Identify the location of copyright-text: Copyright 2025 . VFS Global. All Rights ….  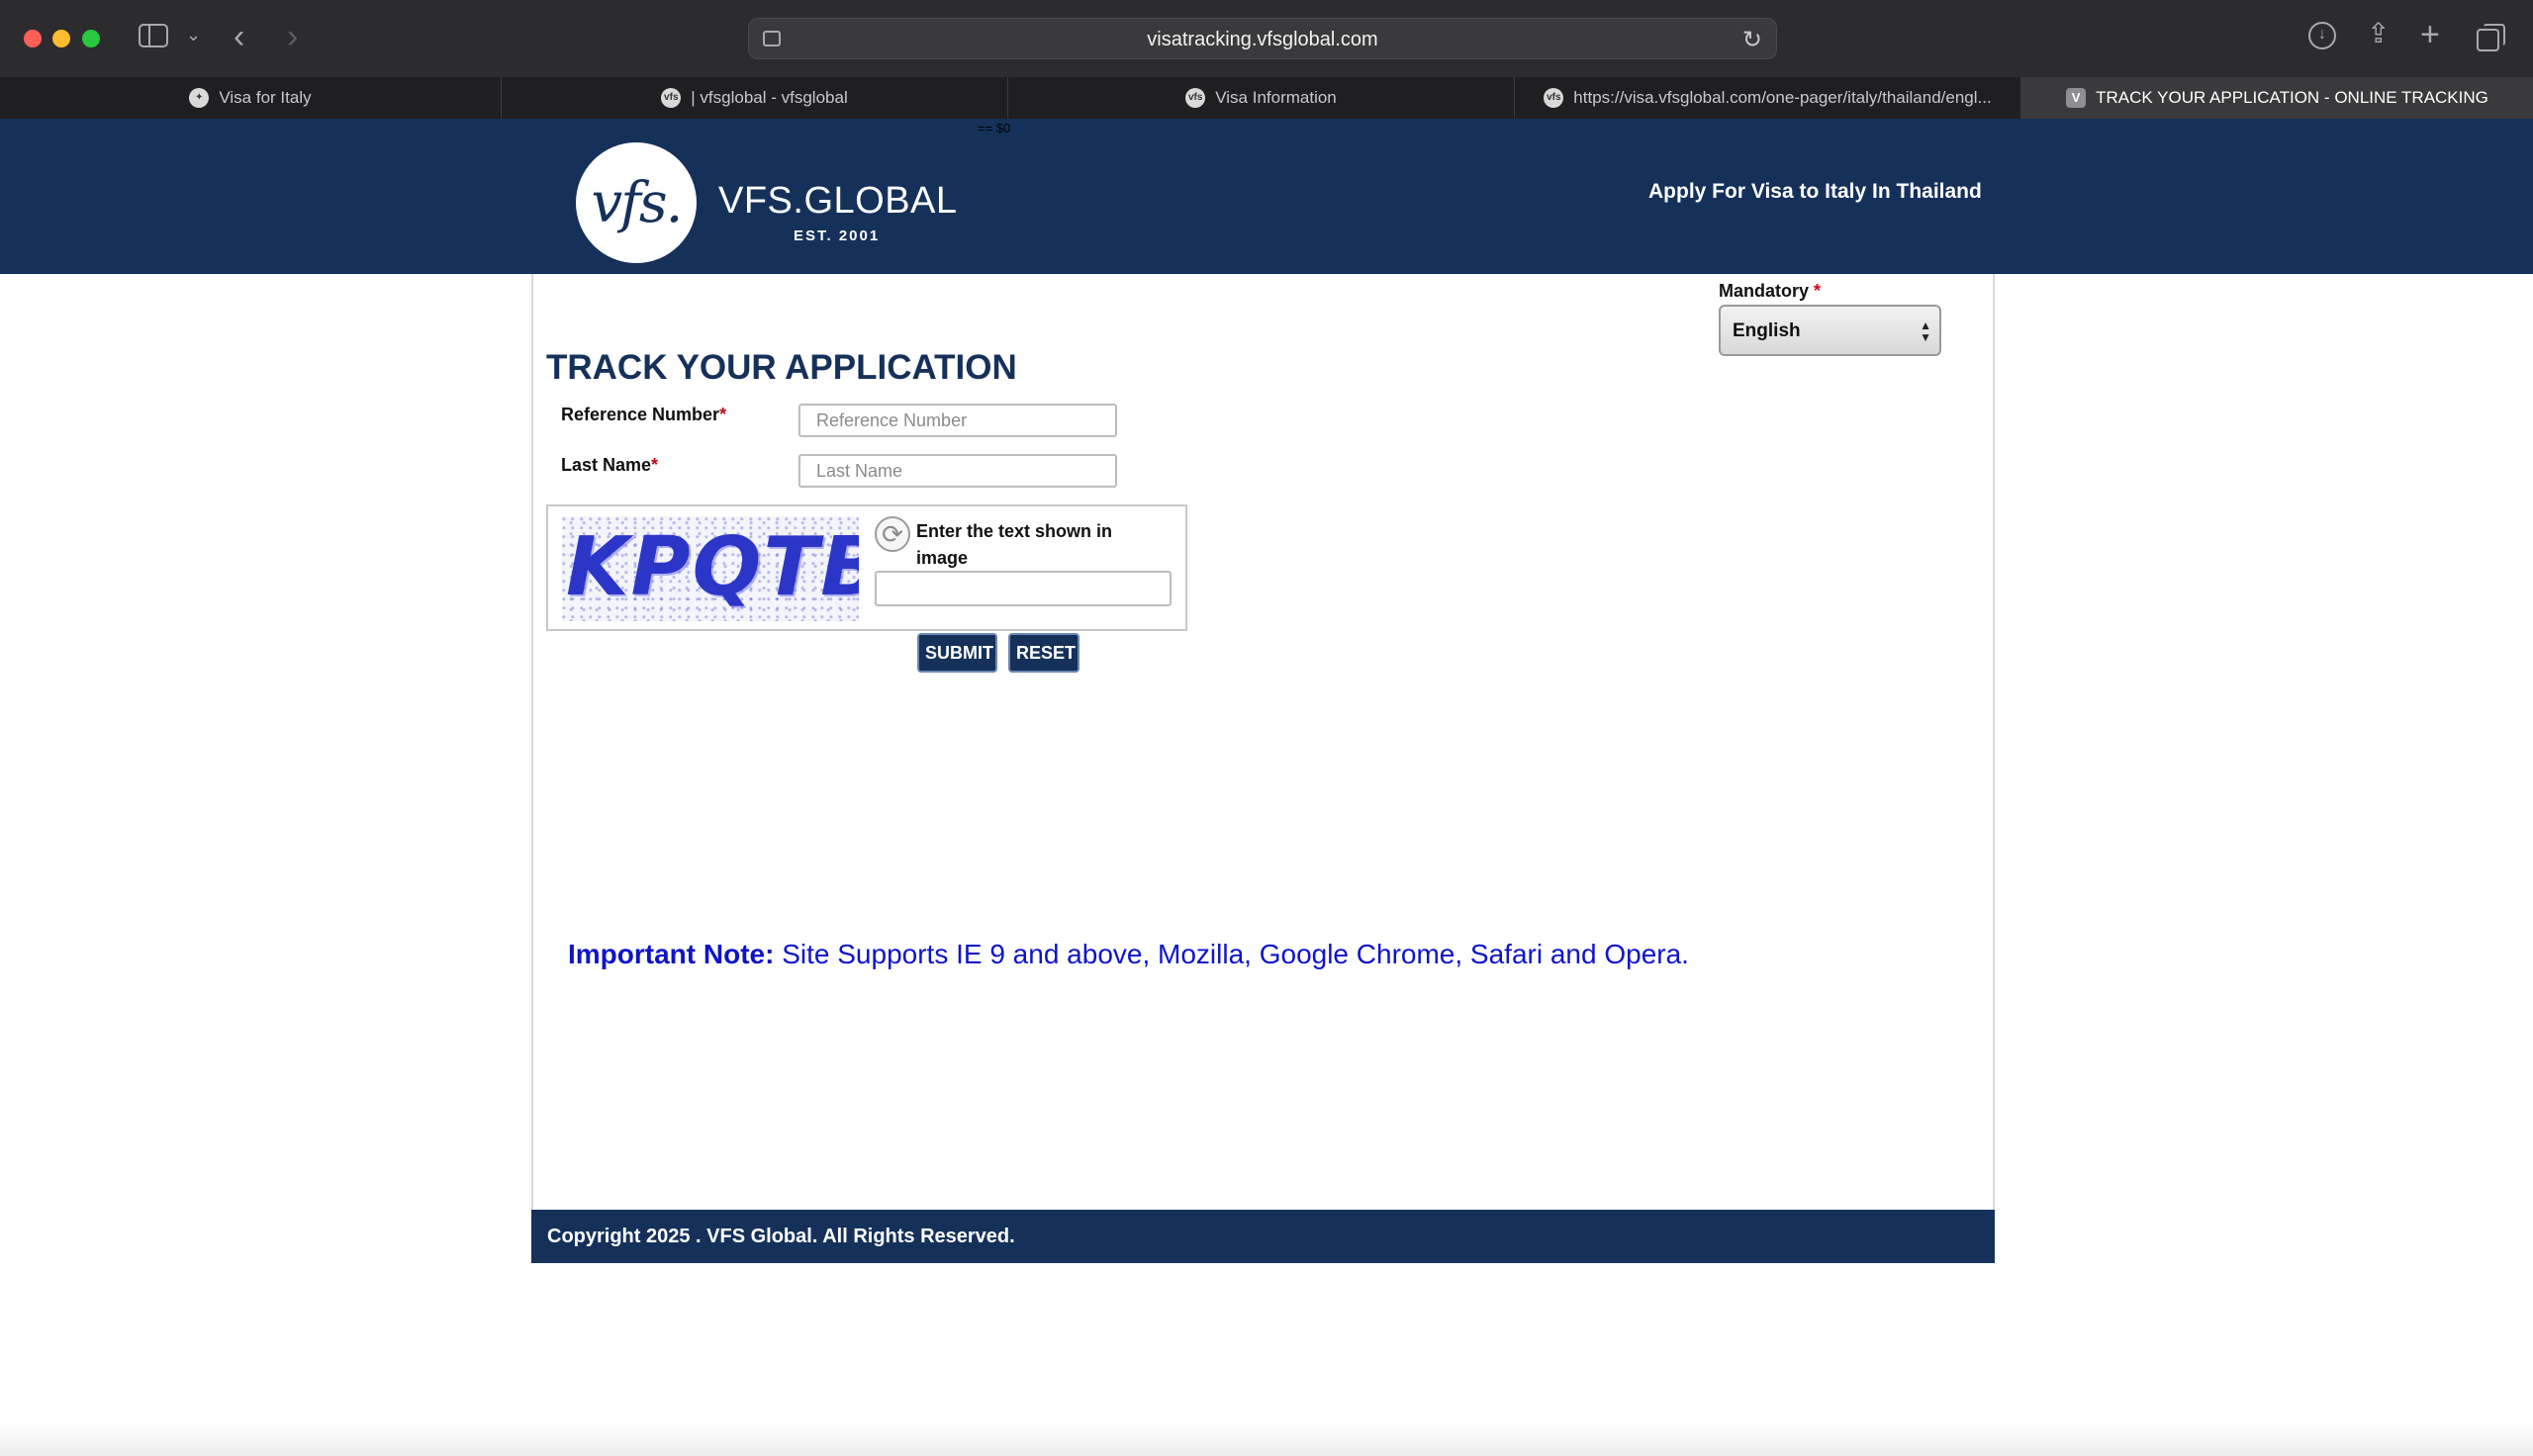
(781, 1236).